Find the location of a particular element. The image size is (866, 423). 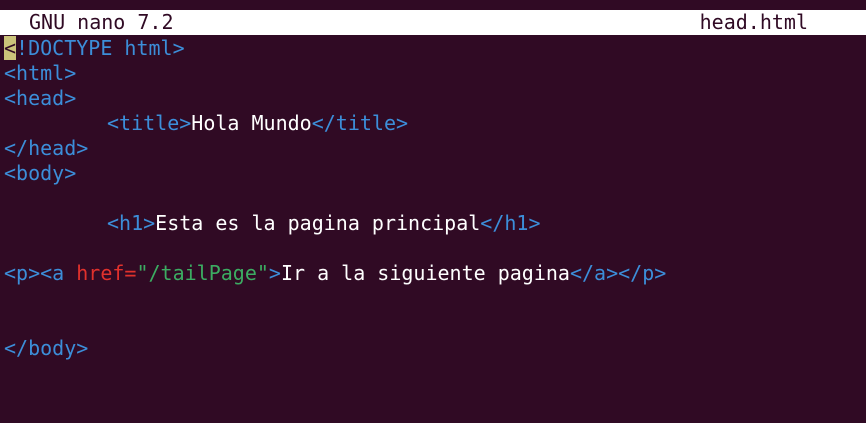

a-tag-end: > is located at coordinates (274, 273).